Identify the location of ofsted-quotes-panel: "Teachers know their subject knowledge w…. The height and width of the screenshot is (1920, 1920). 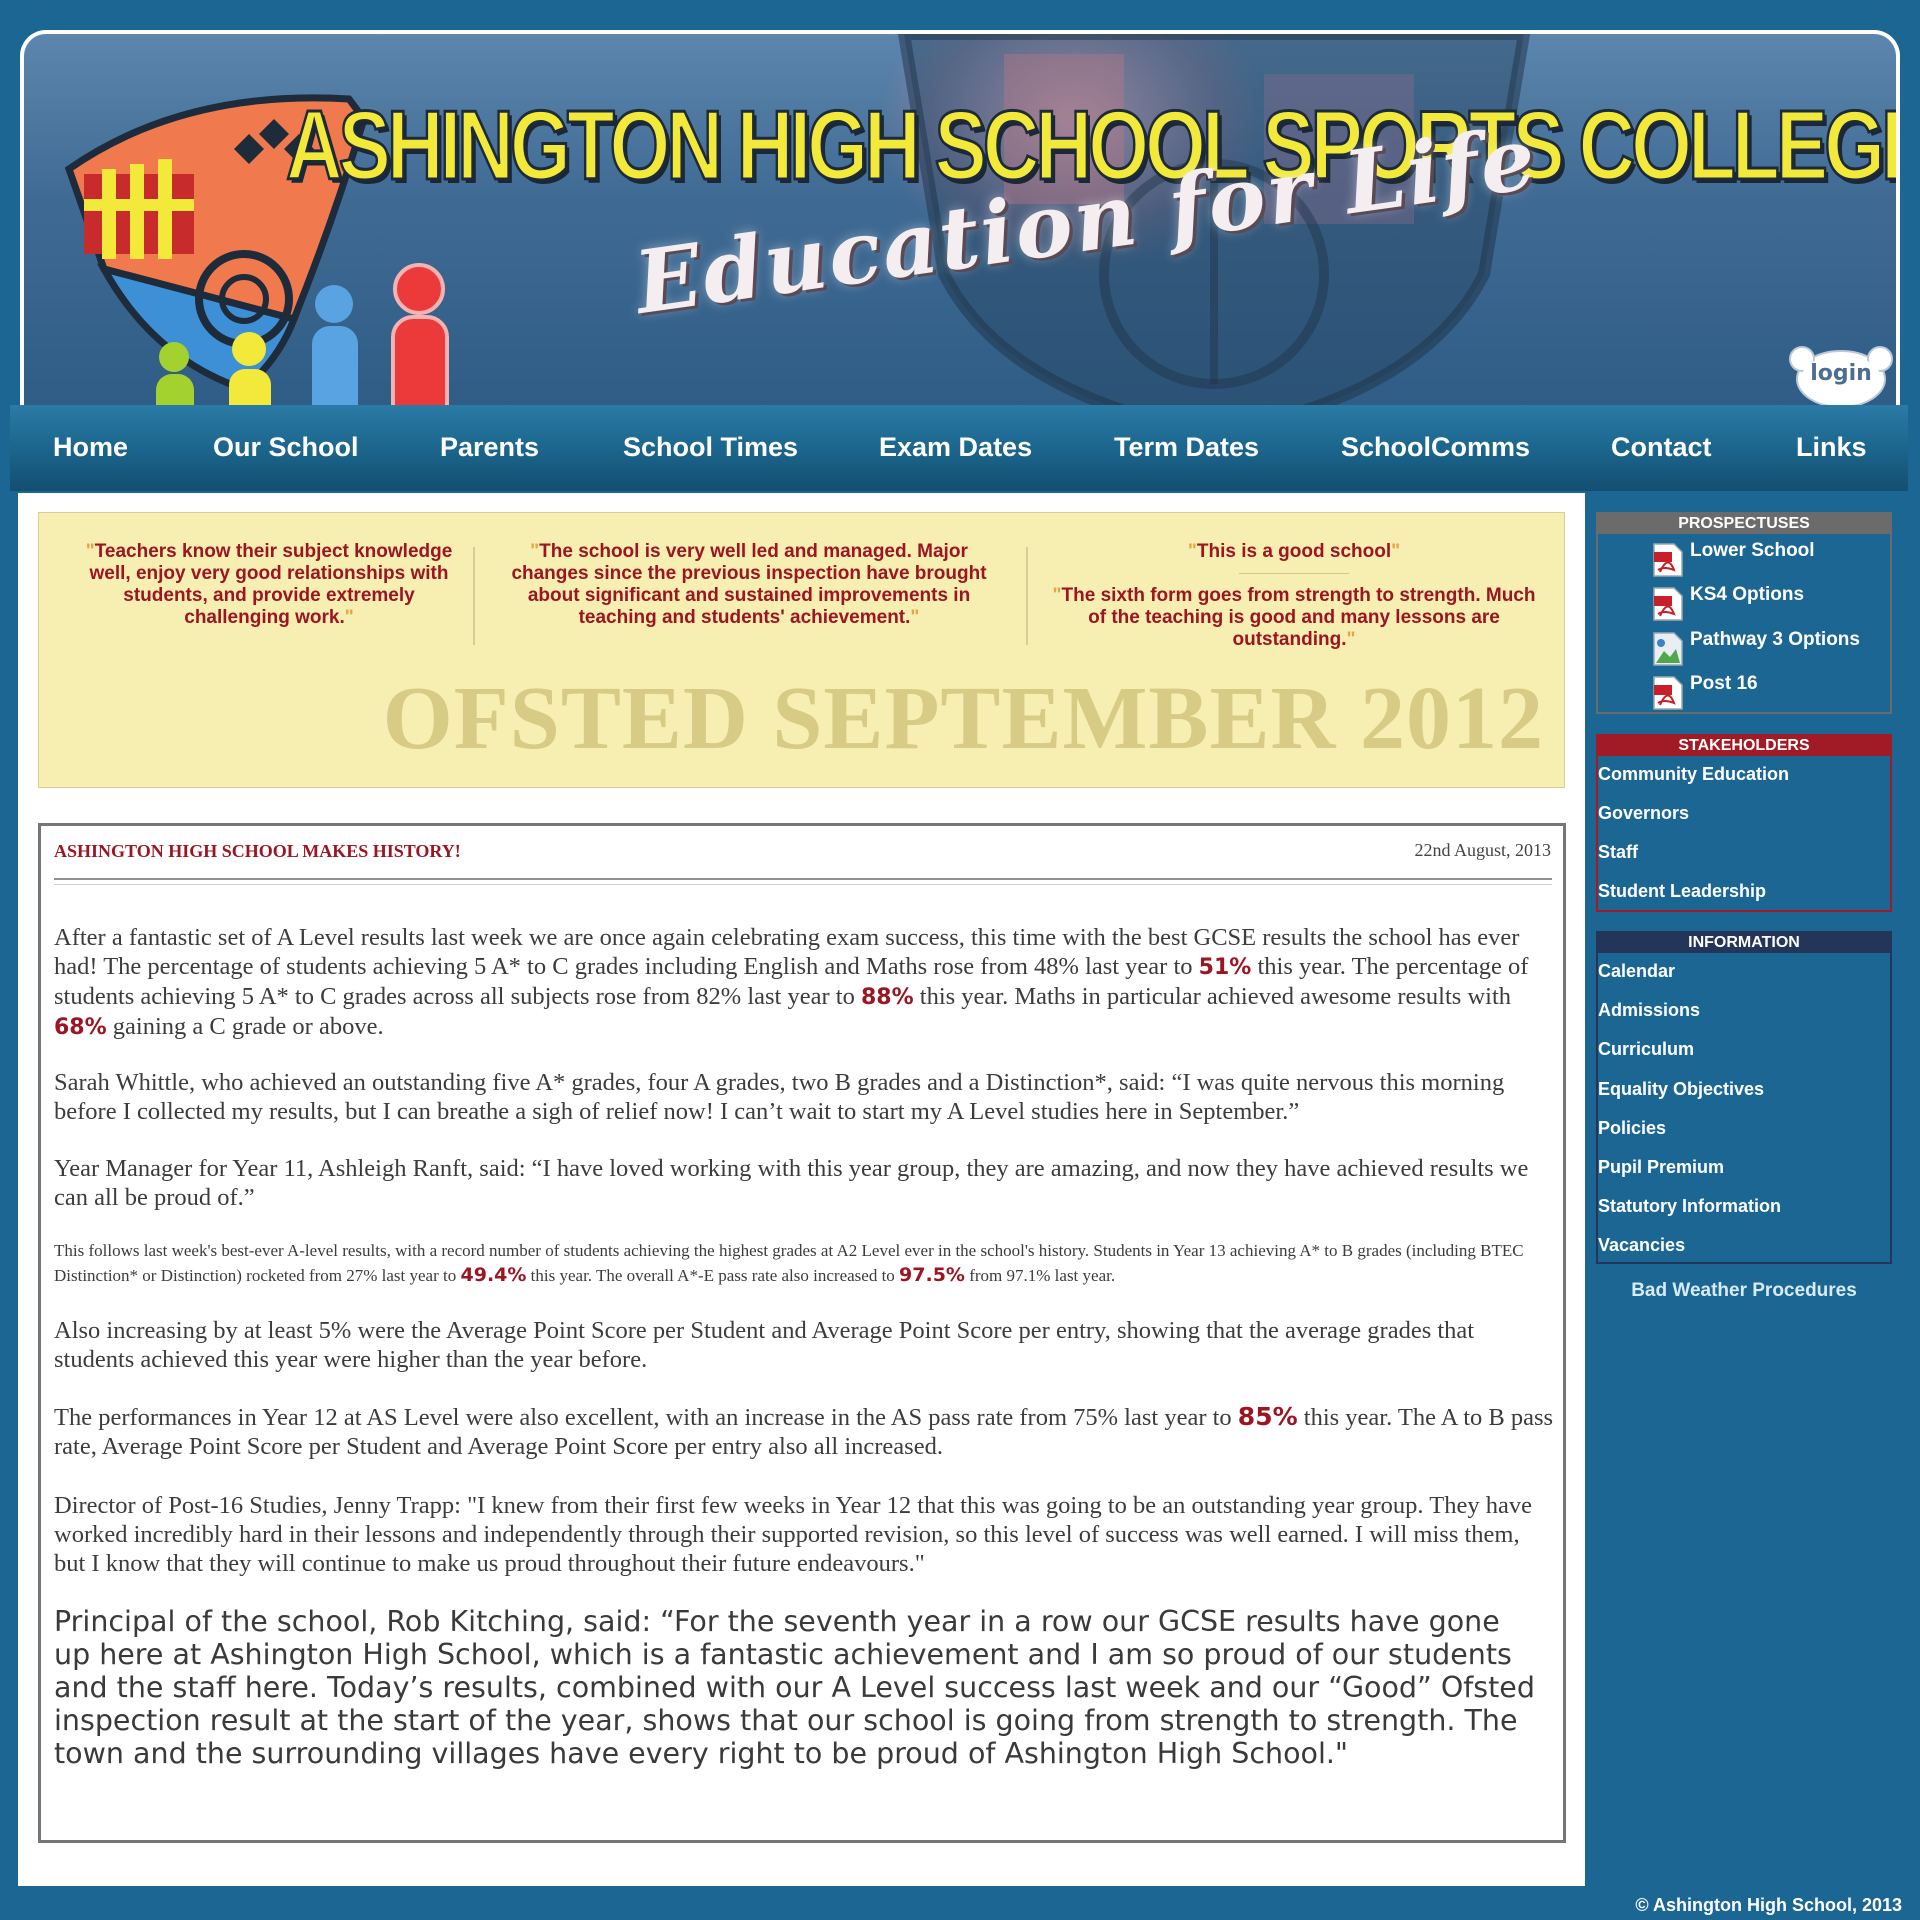
(801, 650).